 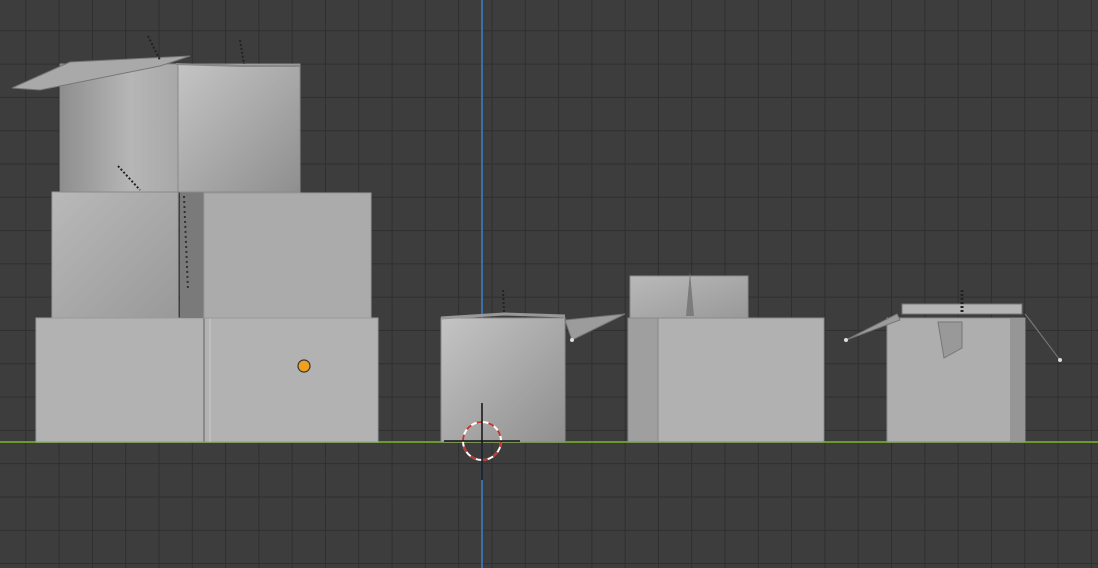 I want to click on box-stack-top-left, so click(x=101, y=114).